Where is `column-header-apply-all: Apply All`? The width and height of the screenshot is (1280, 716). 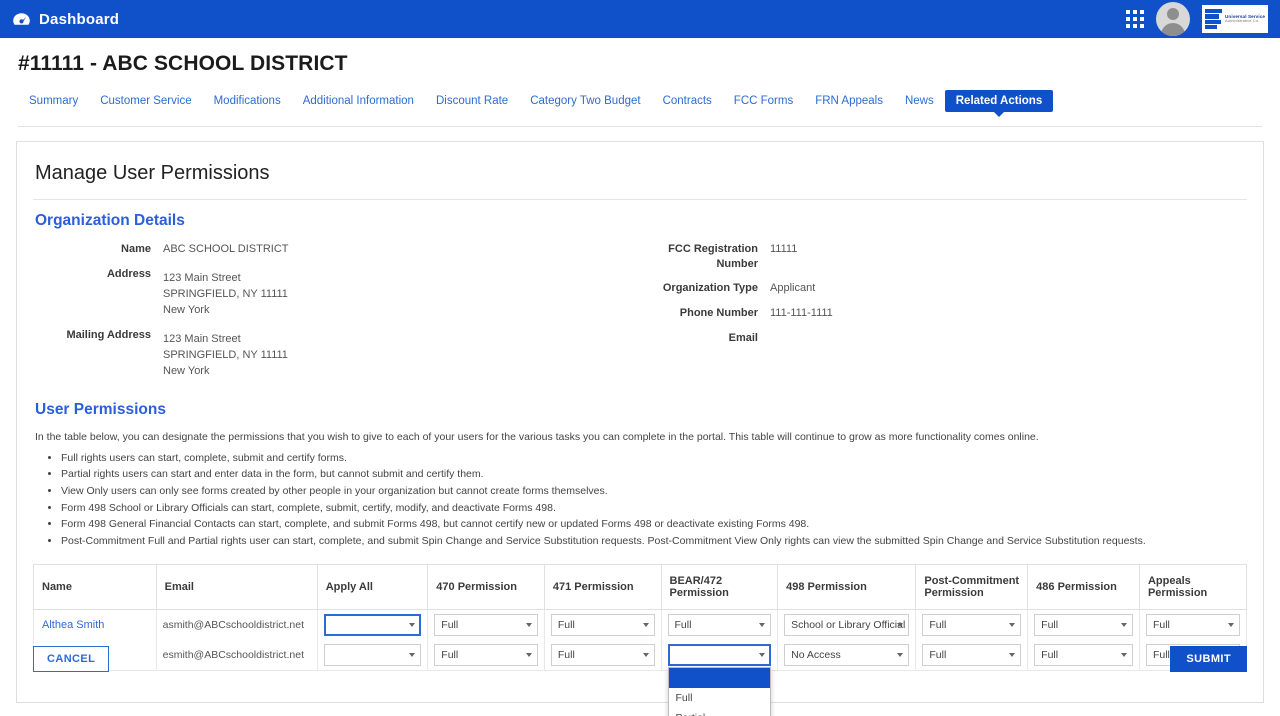
column-header-apply-all: Apply All is located at coordinates (372, 587).